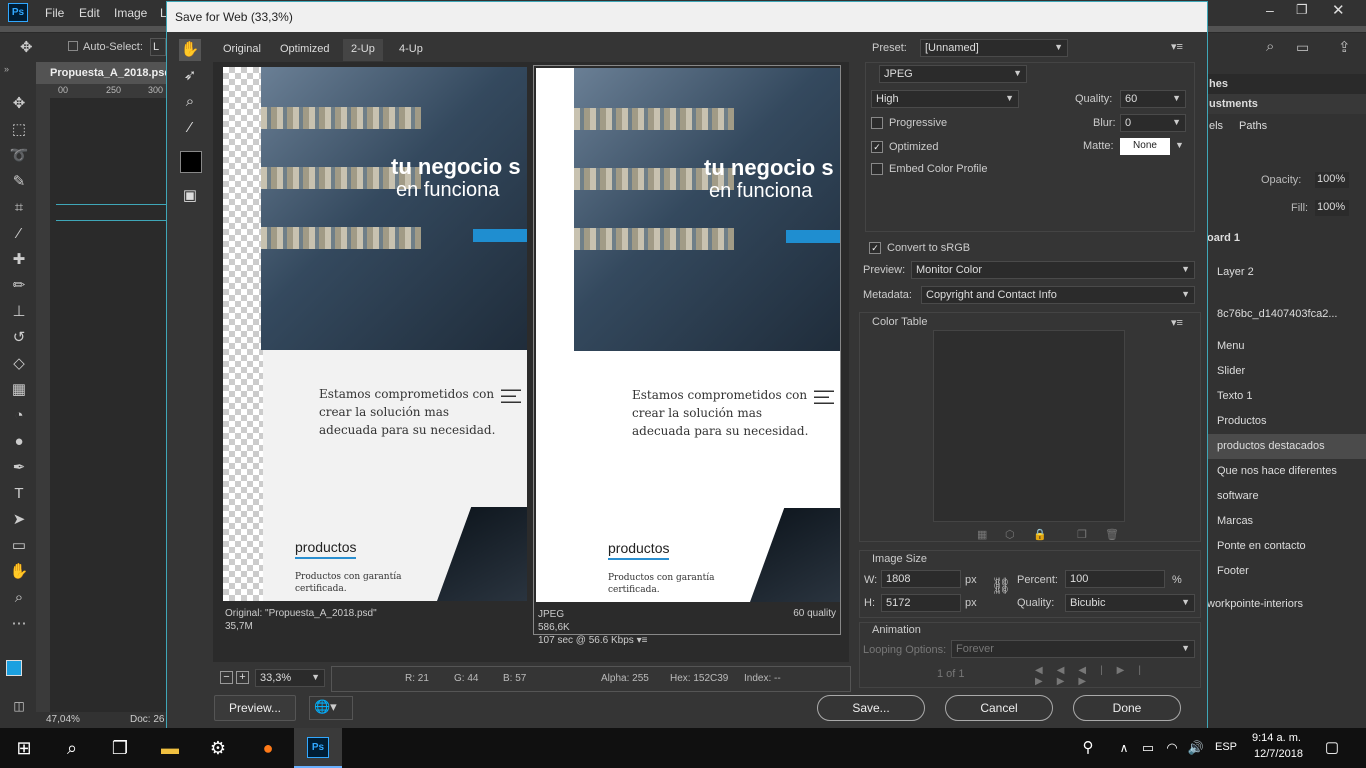  I want to click on menu-edit: Edit, so click(89, 13).